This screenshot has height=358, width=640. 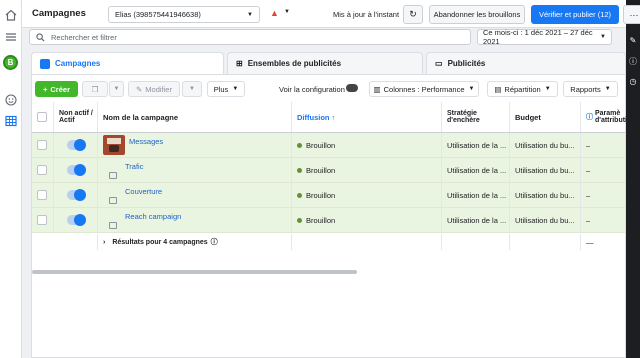 I want to click on info-icon: ⓘ, so click(x=633, y=61).